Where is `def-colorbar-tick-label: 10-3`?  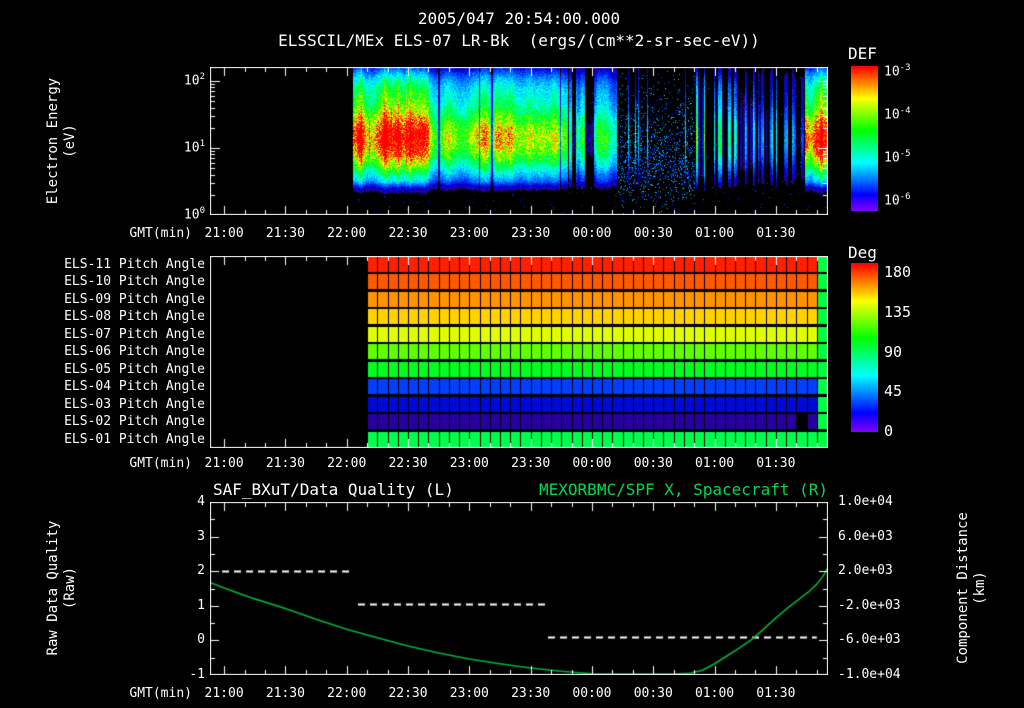 def-colorbar-tick-label: 10-3 is located at coordinates (897, 71).